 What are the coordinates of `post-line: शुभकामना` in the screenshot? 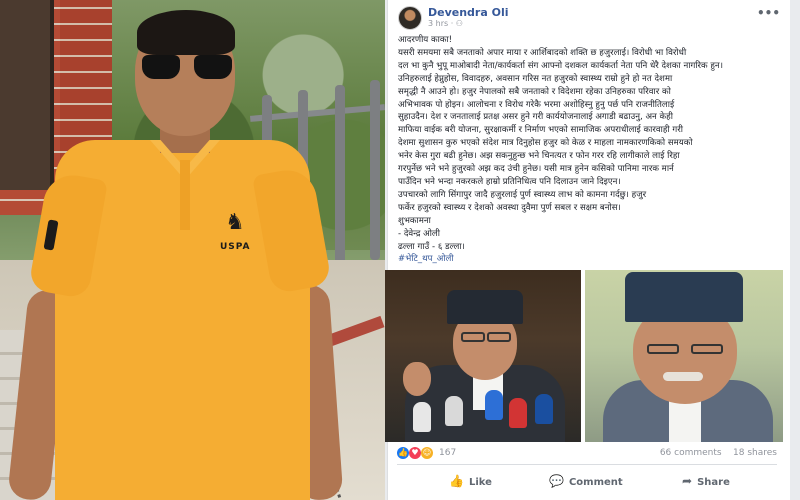 It's located at (414, 220).